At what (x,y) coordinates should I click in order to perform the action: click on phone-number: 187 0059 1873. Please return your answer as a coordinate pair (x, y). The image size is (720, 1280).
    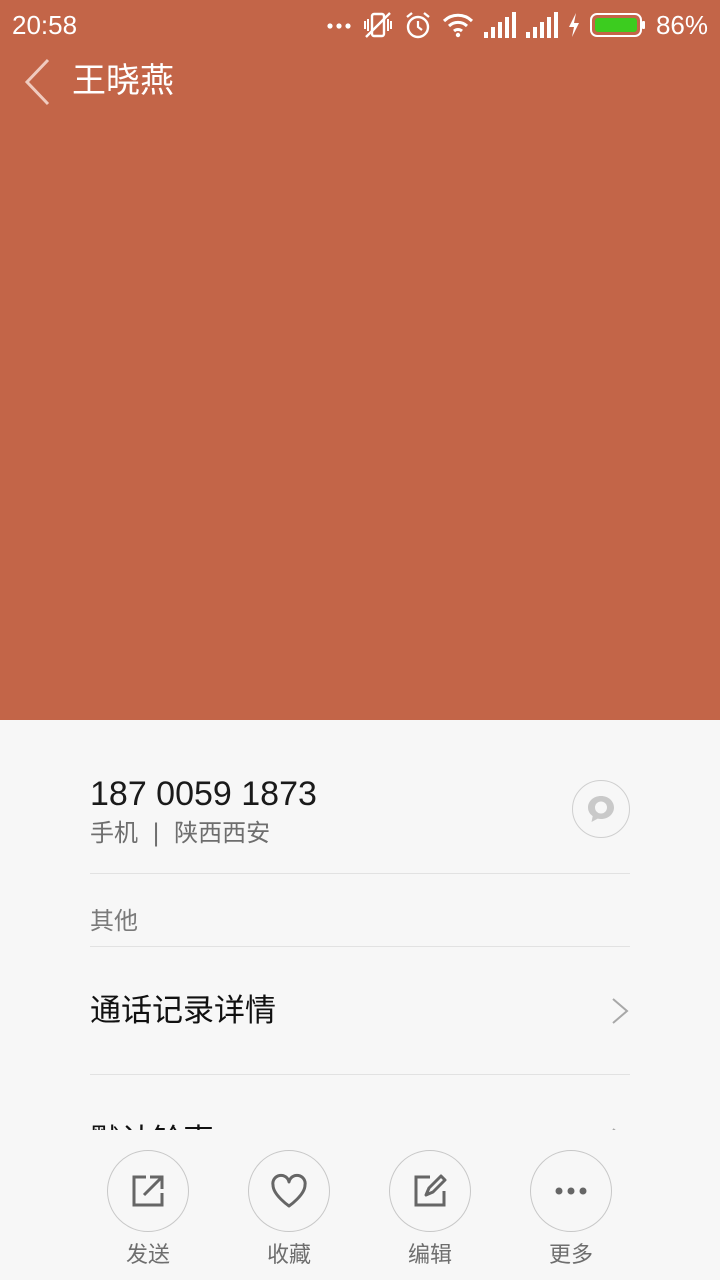
    Looking at the image, I should click on (203, 794).